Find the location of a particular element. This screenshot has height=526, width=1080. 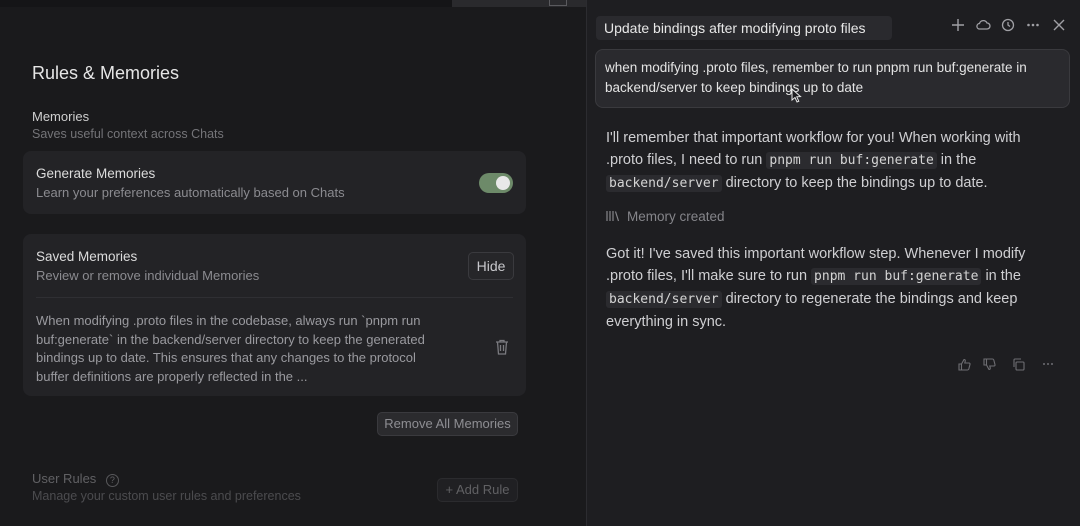

history-icon is located at coordinates (1008, 27).